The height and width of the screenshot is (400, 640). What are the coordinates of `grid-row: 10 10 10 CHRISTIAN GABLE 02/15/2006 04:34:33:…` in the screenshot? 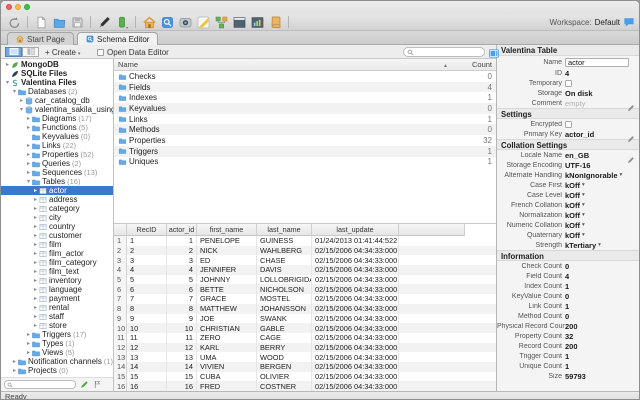 It's located at (305, 328).